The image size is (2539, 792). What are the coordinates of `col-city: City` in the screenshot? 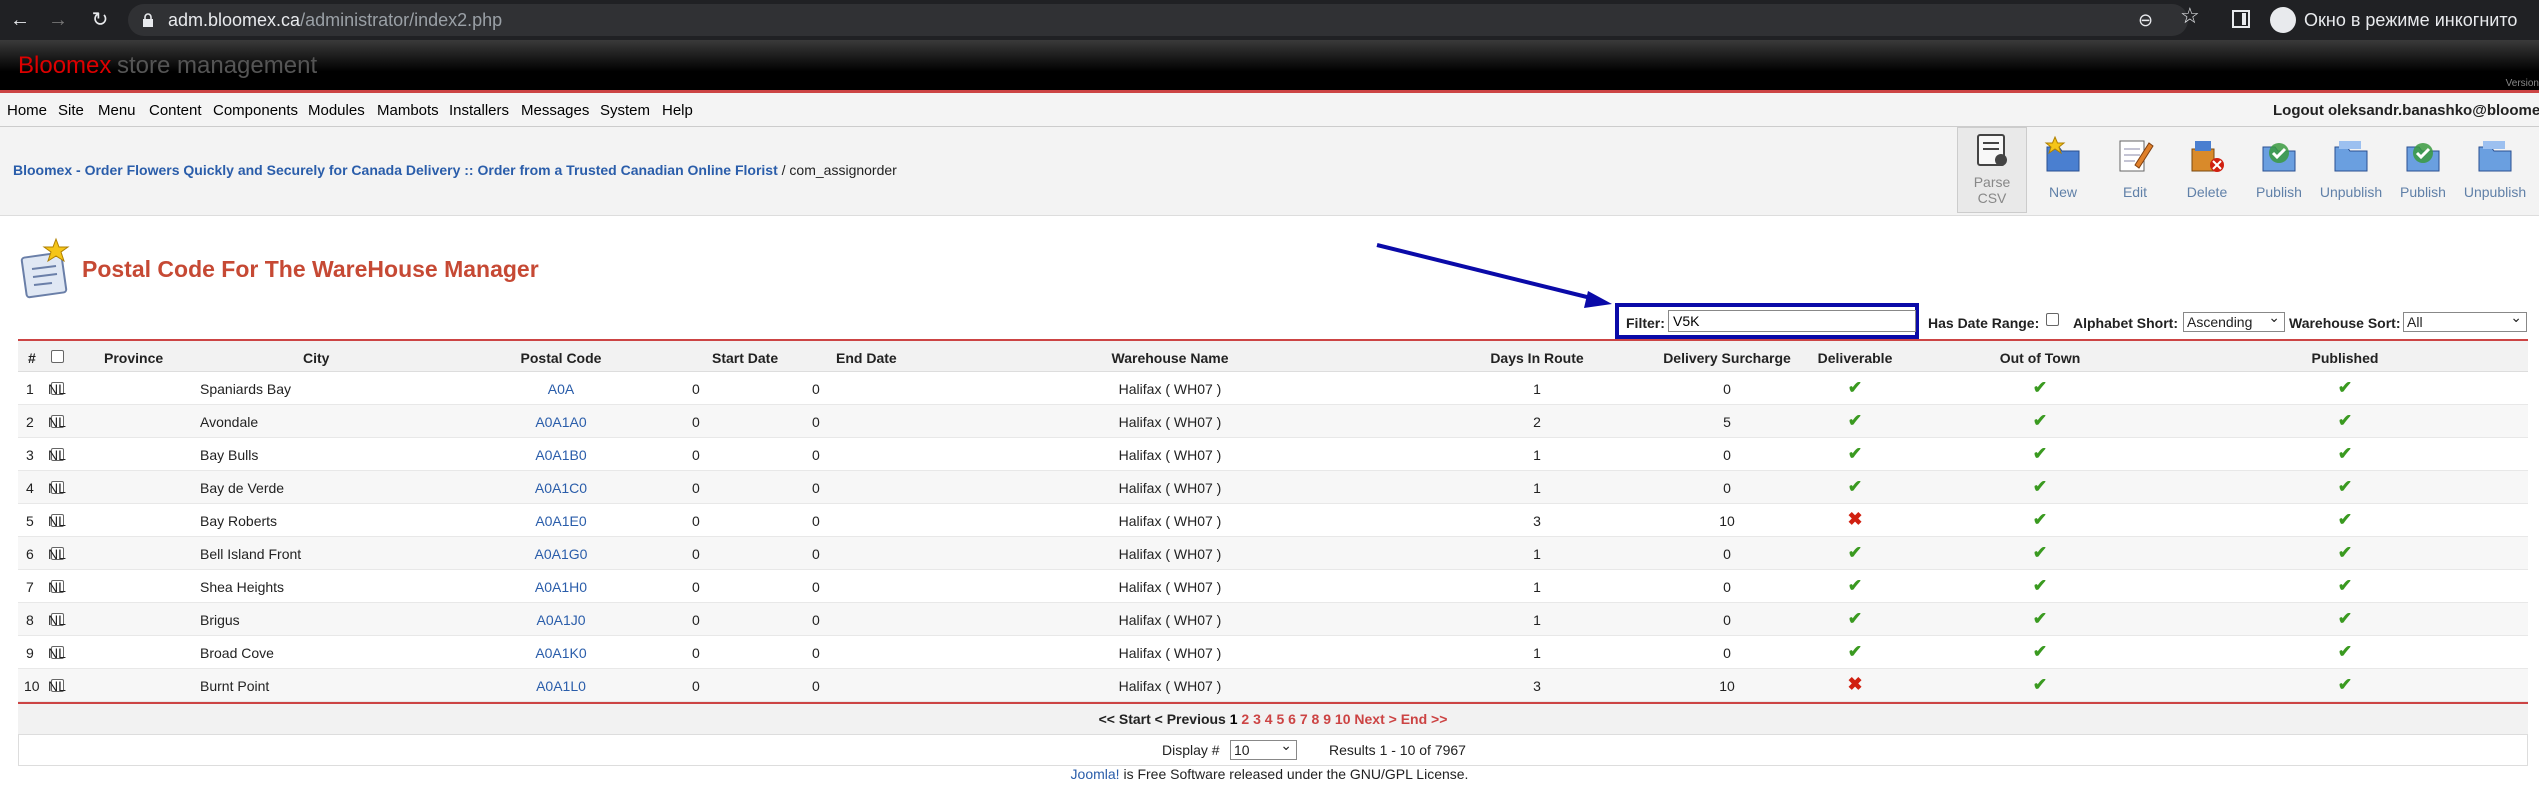 It's located at (316, 358).